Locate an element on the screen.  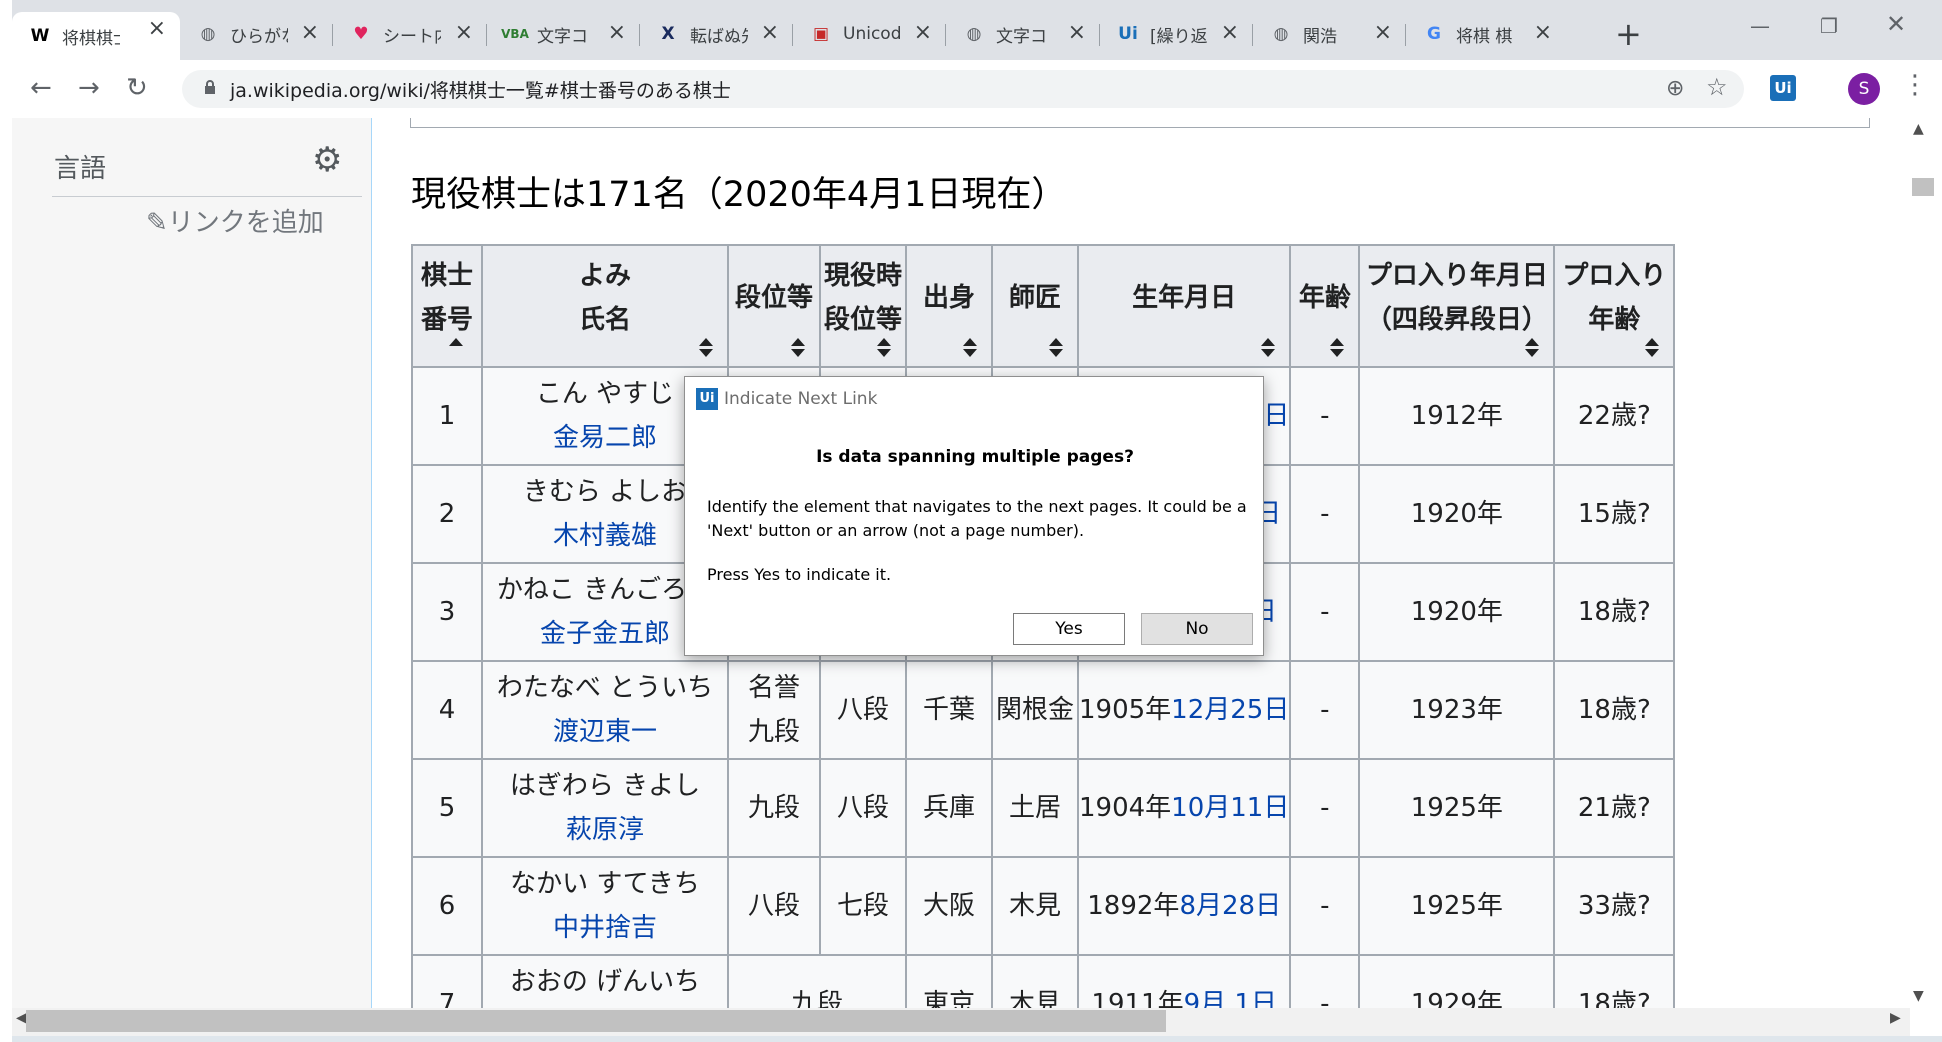
column-header-9: プロ入り 年齢 is located at coordinates (1614, 306).